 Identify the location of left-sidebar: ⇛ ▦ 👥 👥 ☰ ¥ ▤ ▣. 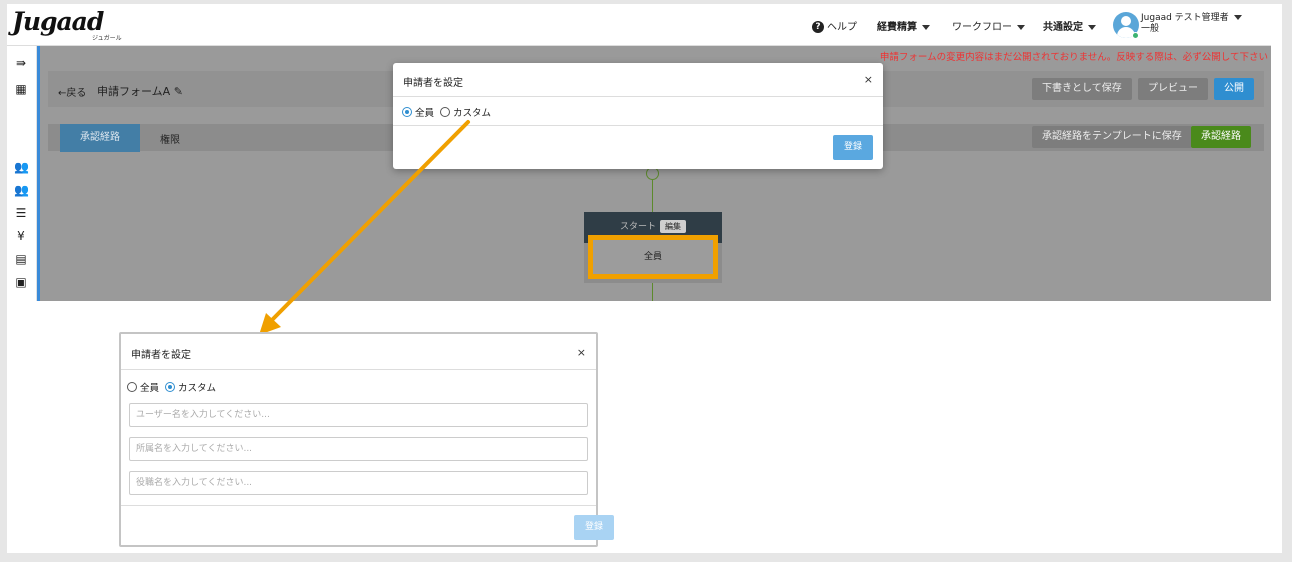
(22, 173).